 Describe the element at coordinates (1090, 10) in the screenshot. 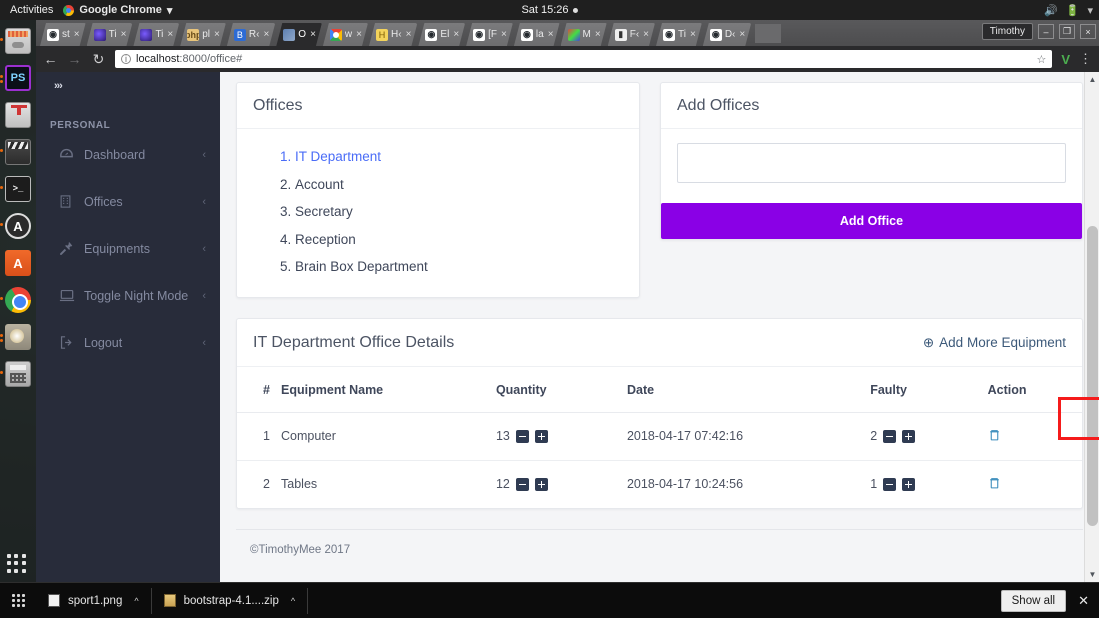

I see `chevron-down-icon: ▾` at that location.